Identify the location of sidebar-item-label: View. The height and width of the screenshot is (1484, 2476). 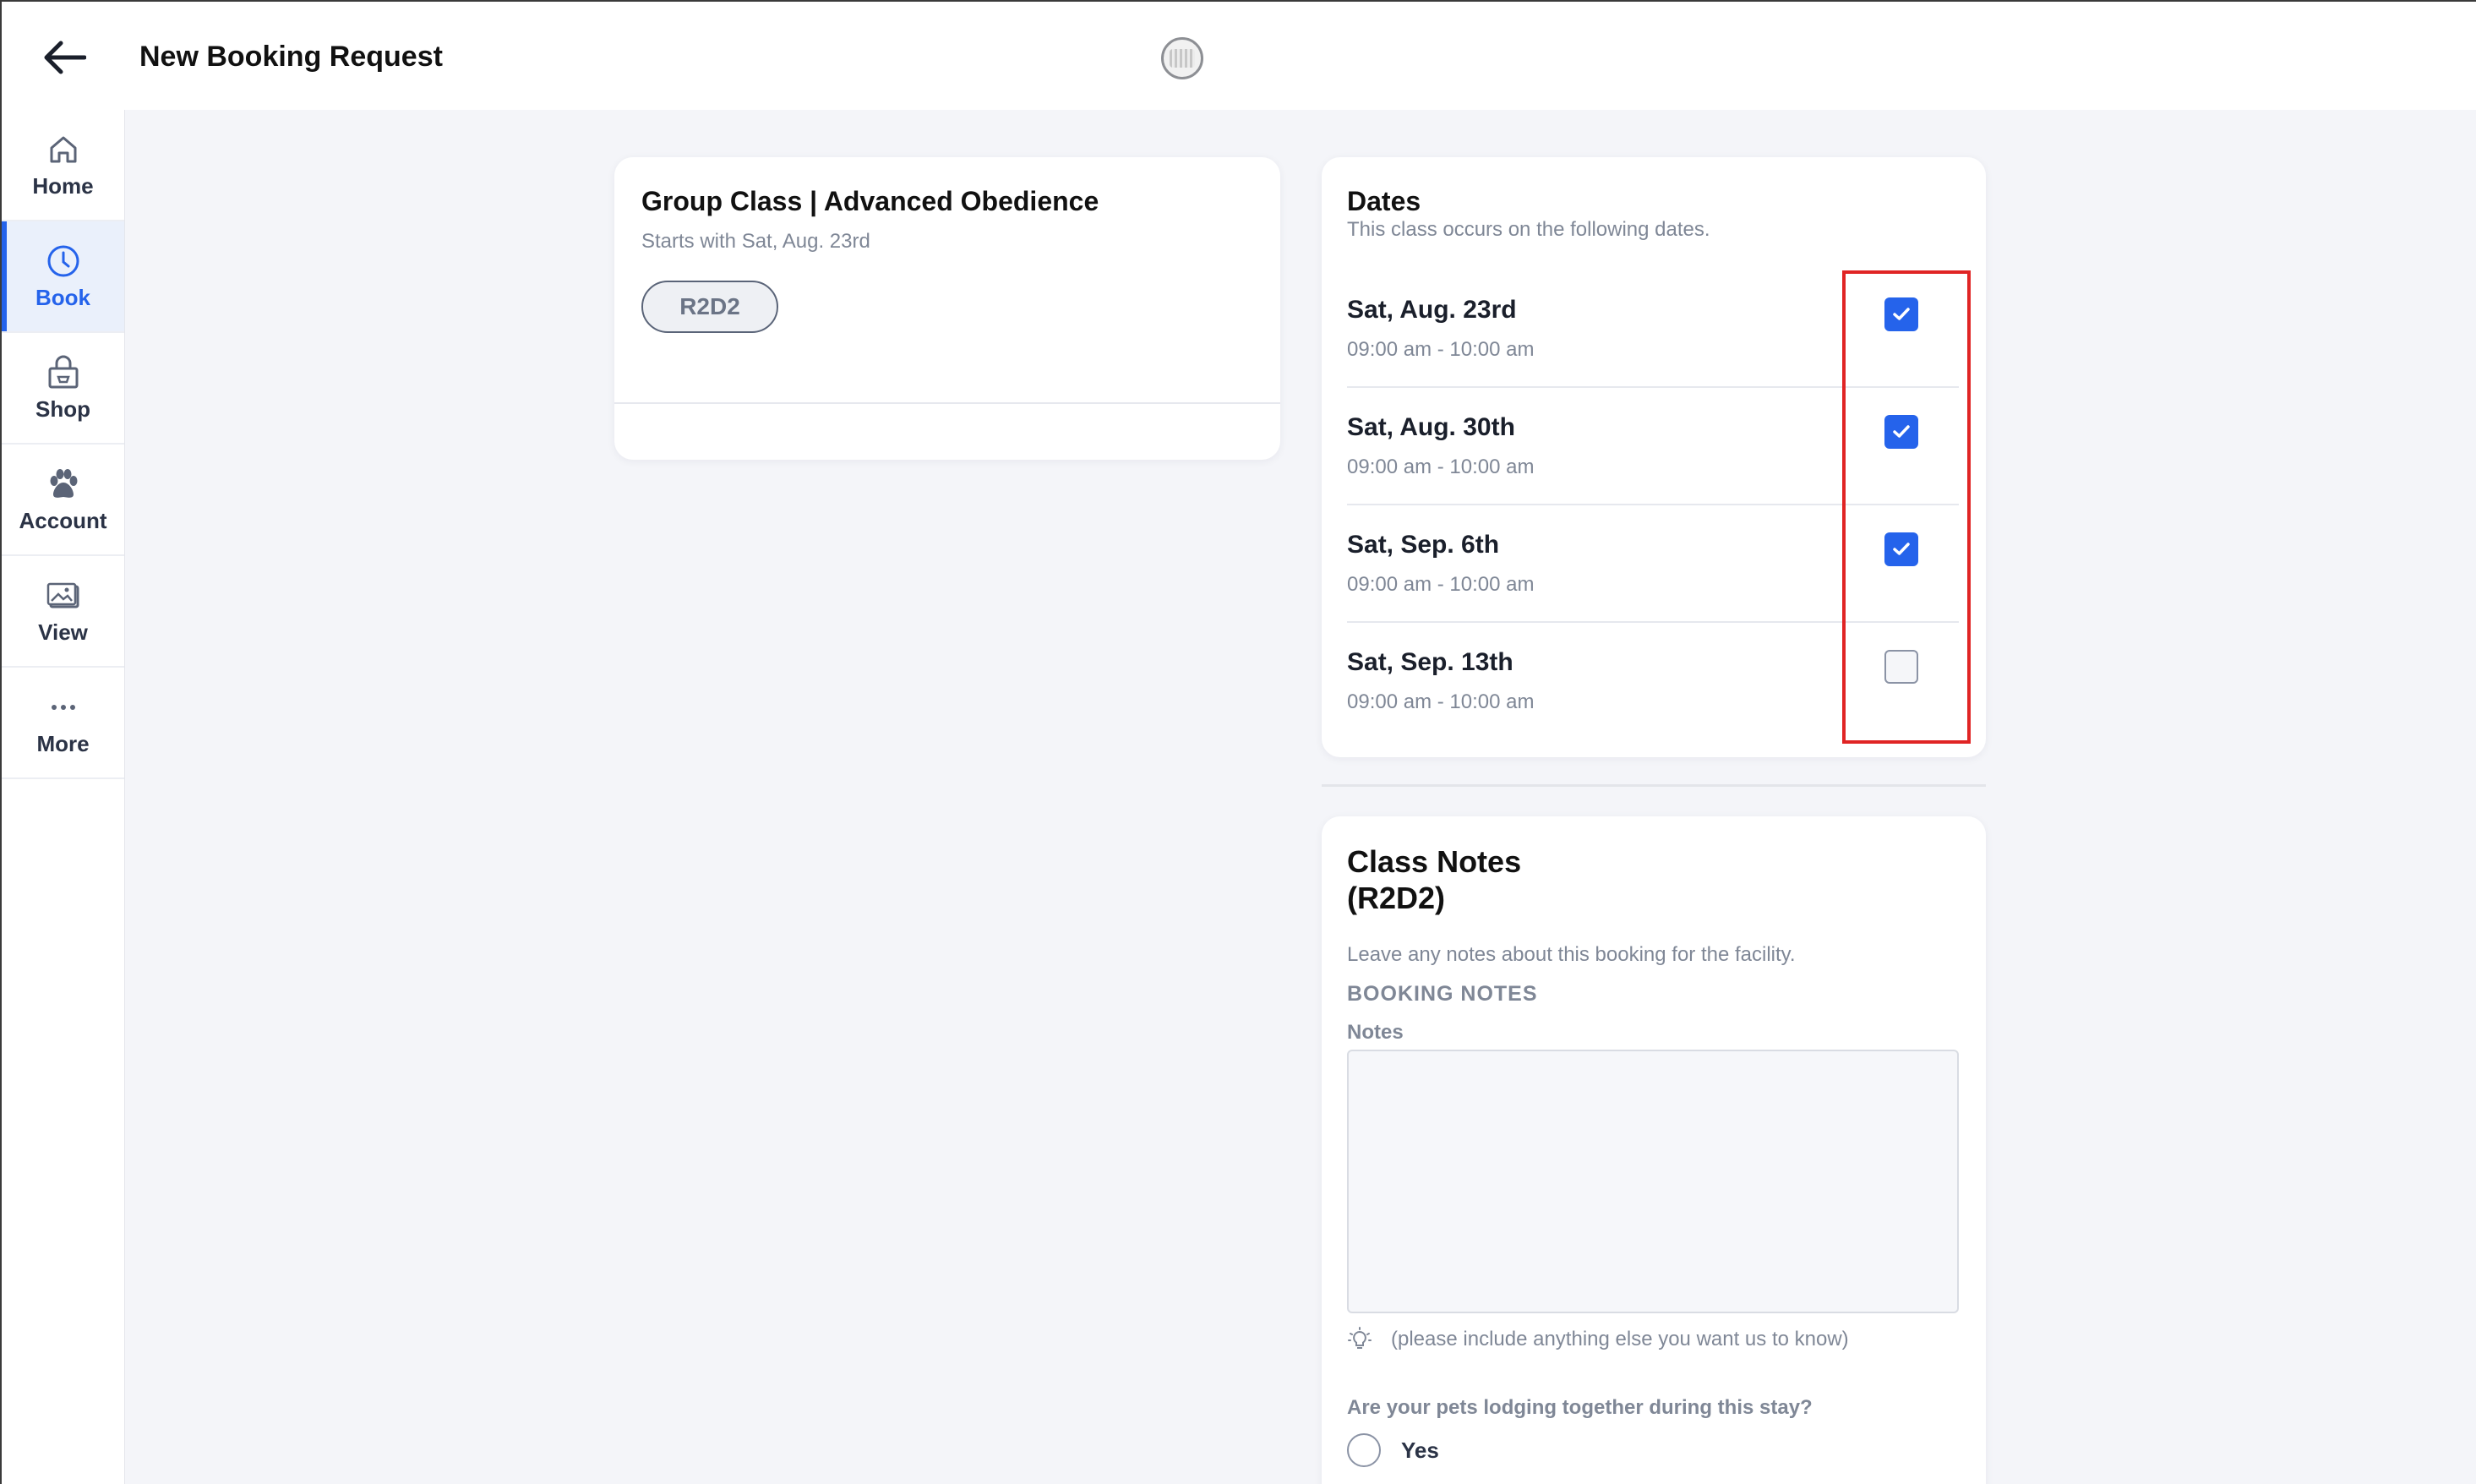
(63, 632).